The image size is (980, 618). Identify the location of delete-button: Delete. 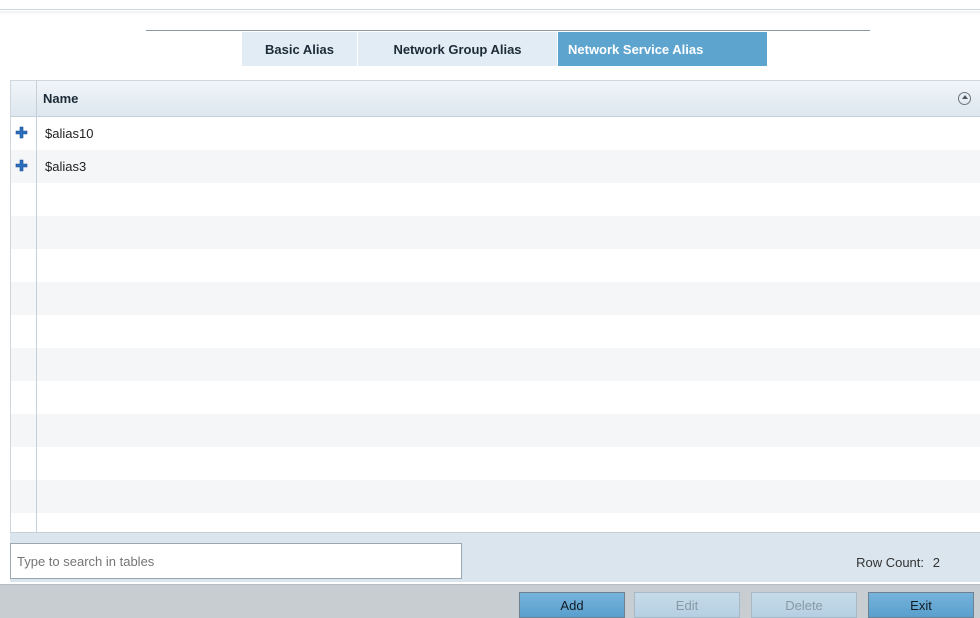
(804, 605).